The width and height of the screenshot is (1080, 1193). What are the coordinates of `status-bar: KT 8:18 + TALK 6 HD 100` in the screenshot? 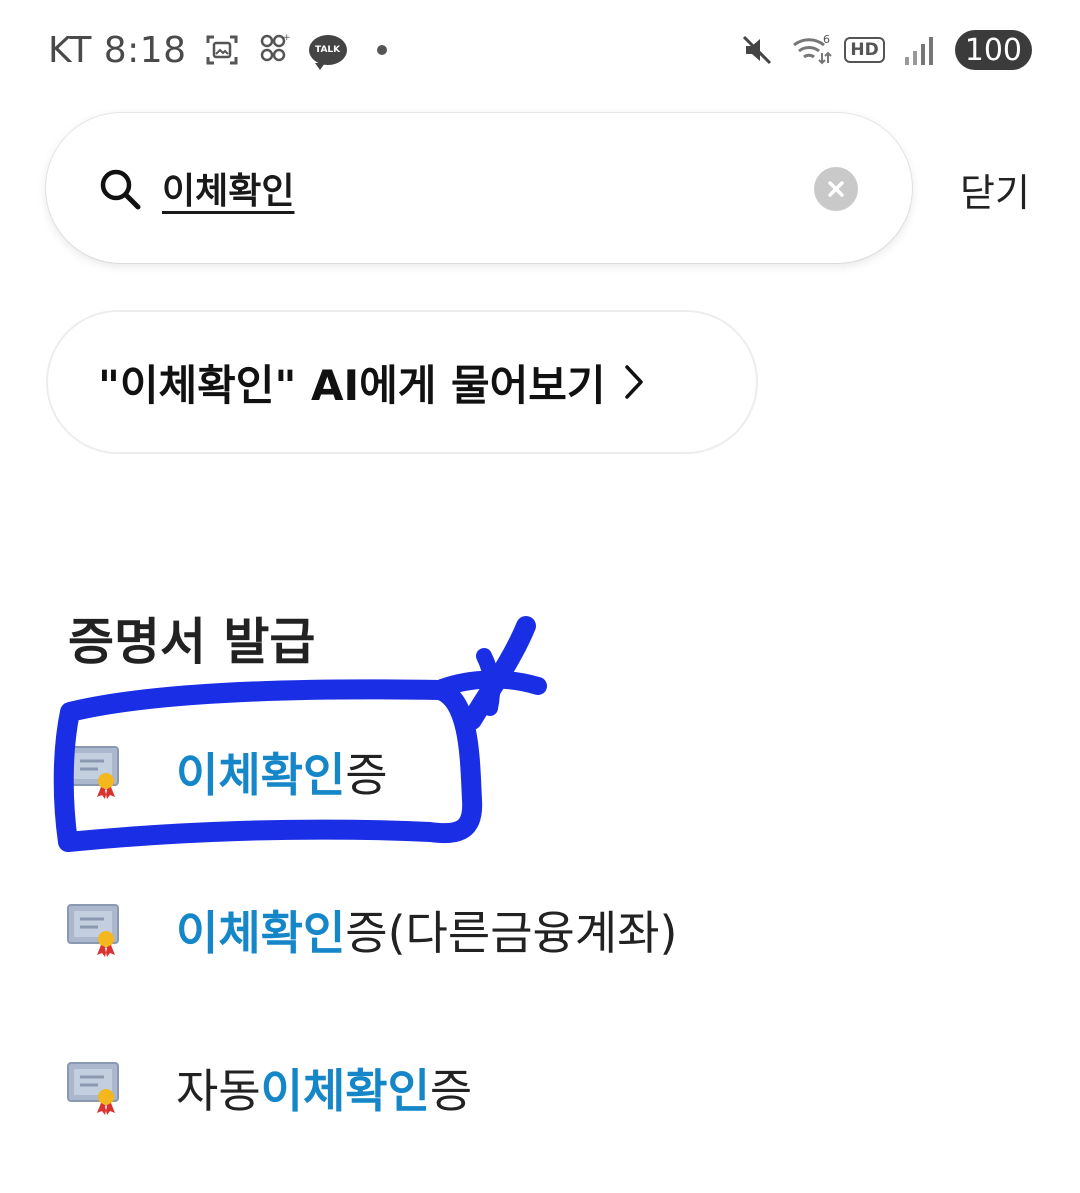 It's located at (540, 50).